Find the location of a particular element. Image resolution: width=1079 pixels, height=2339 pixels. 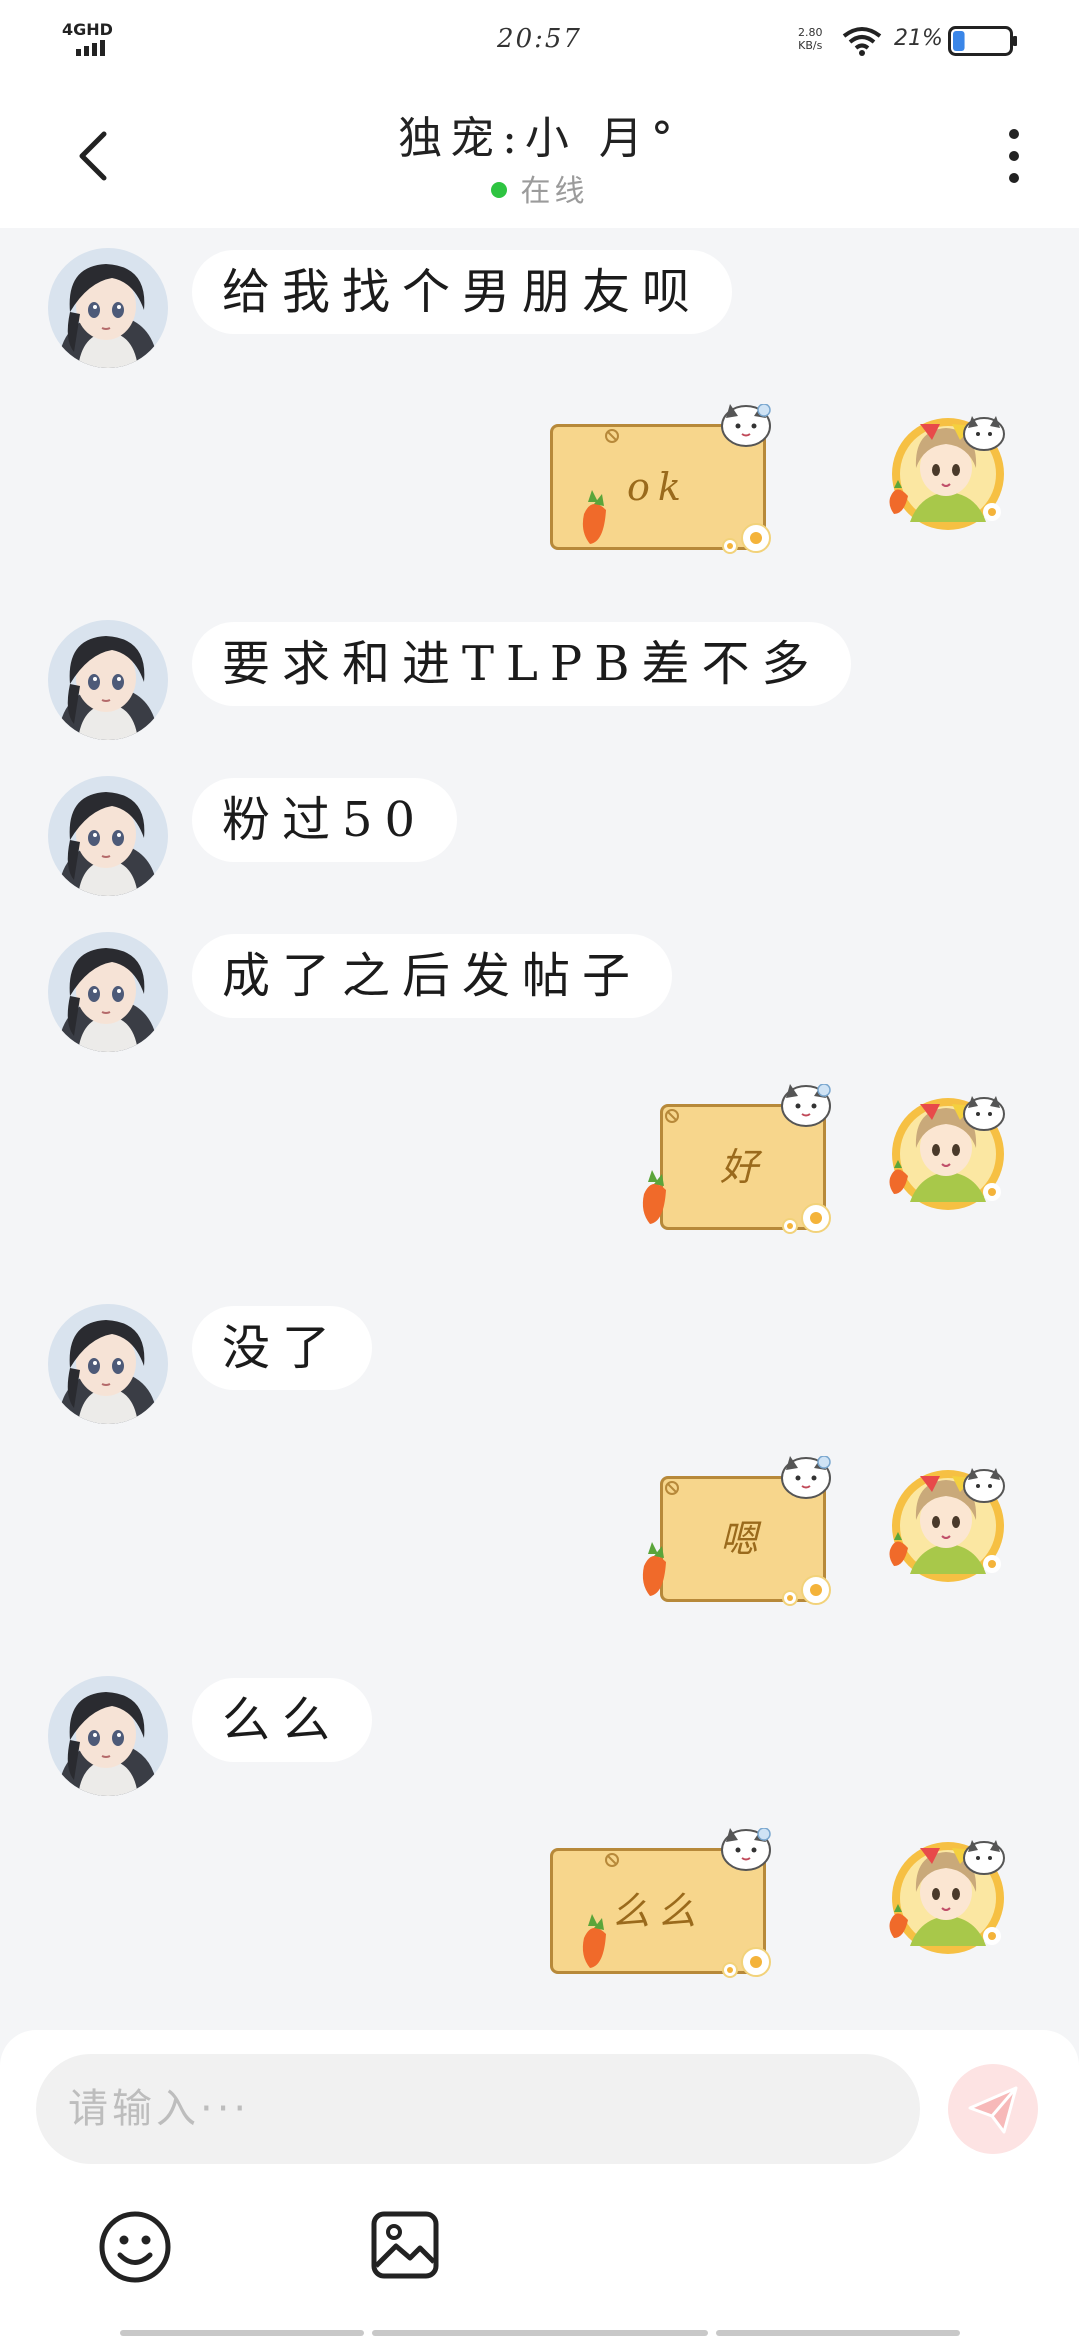

online-status: 在线 is located at coordinates (539, 188).